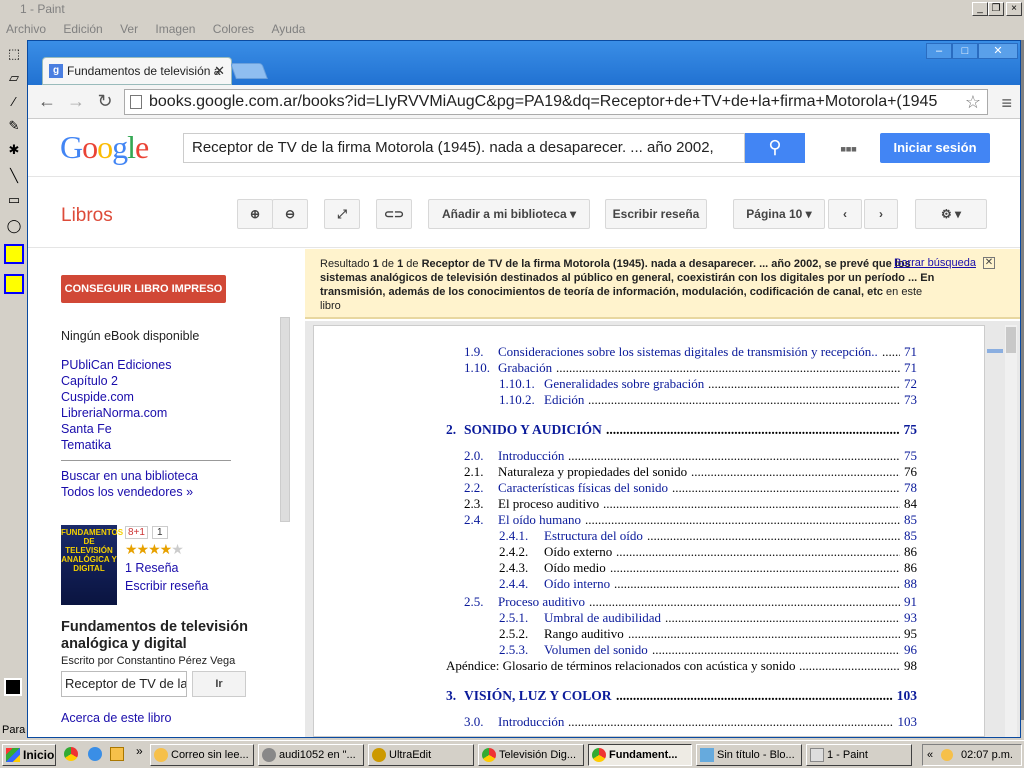 Image resolution: width=1024 pixels, height=768 pixels. Describe the element at coordinates (139, 751) in the screenshot. I see `chevron-right-icon: »` at that location.